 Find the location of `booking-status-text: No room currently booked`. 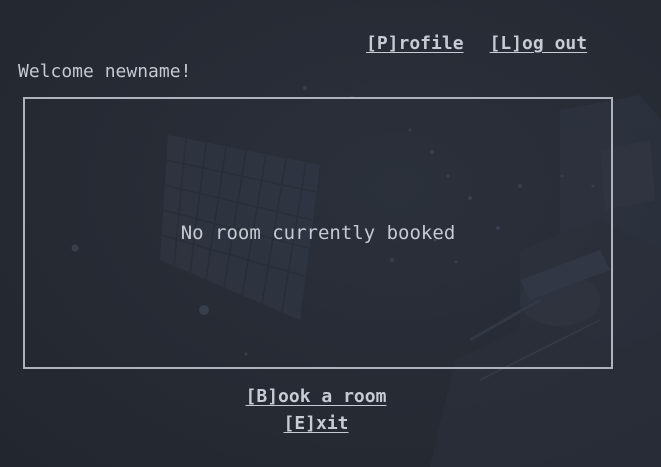

booking-status-text: No room currently booked is located at coordinates (318, 233).